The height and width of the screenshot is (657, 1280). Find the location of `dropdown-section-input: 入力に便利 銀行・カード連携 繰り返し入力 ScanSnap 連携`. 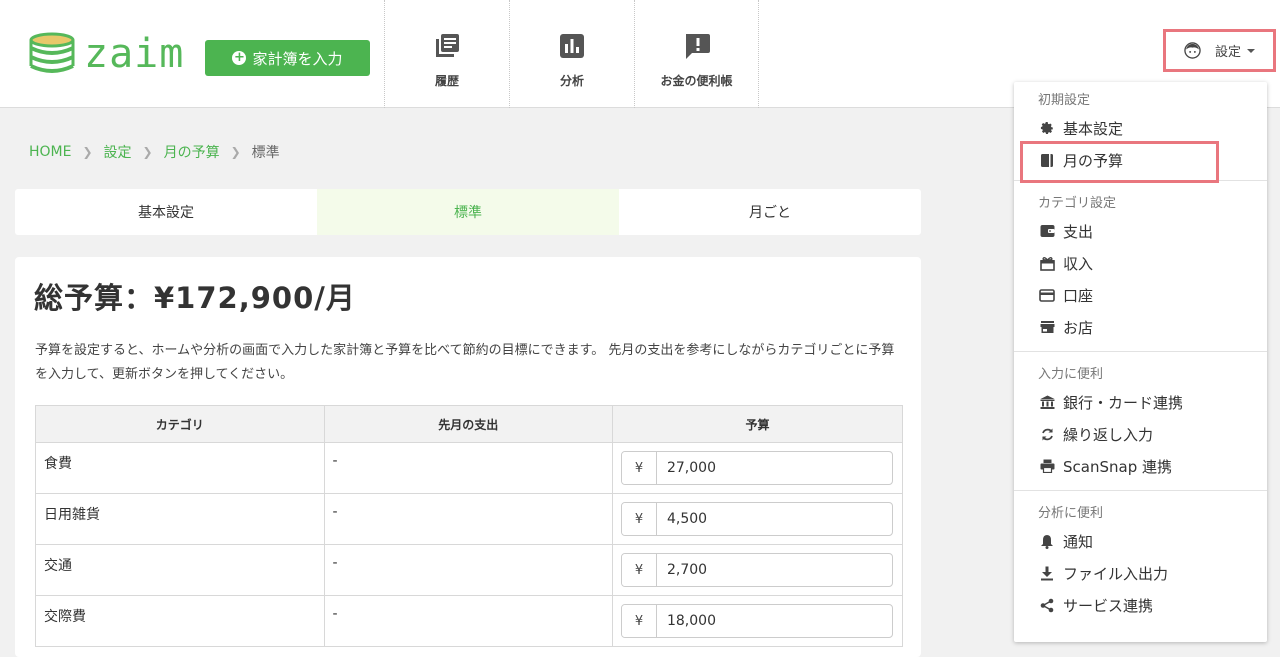

dropdown-section-input: 入力に便利 銀行・カード連携 繰り返し入力 ScanSnap 連携 is located at coordinates (1140, 421).